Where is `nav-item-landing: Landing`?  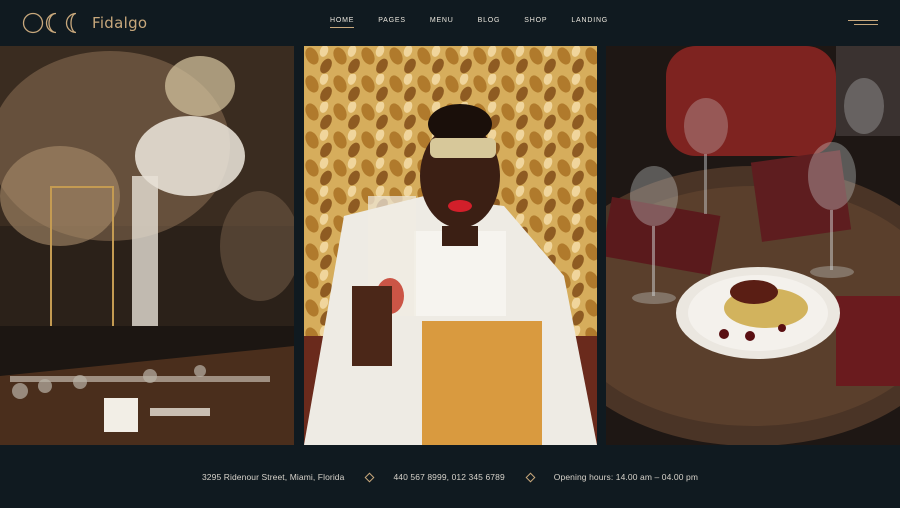
nav-item-landing: Landing is located at coordinates (589, 20).